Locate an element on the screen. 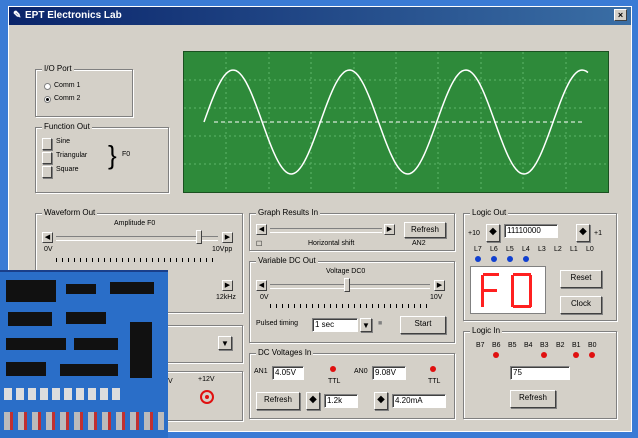 This screenshot has height=438, width=638. logic-in-bit-label: B4 is located at coordinates (528, 345).